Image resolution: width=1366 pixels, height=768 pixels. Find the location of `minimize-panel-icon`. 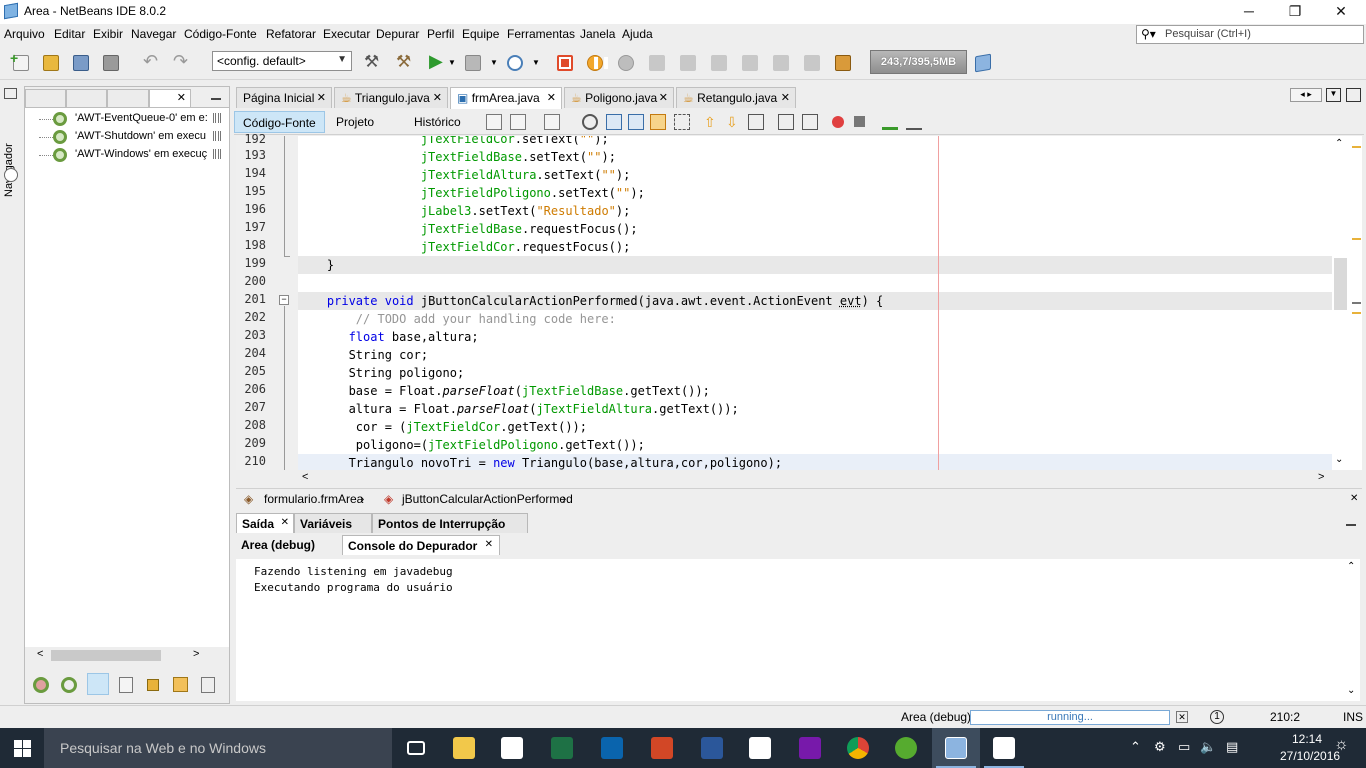

minimize-panel-icon is located at coordinates (216, 96).